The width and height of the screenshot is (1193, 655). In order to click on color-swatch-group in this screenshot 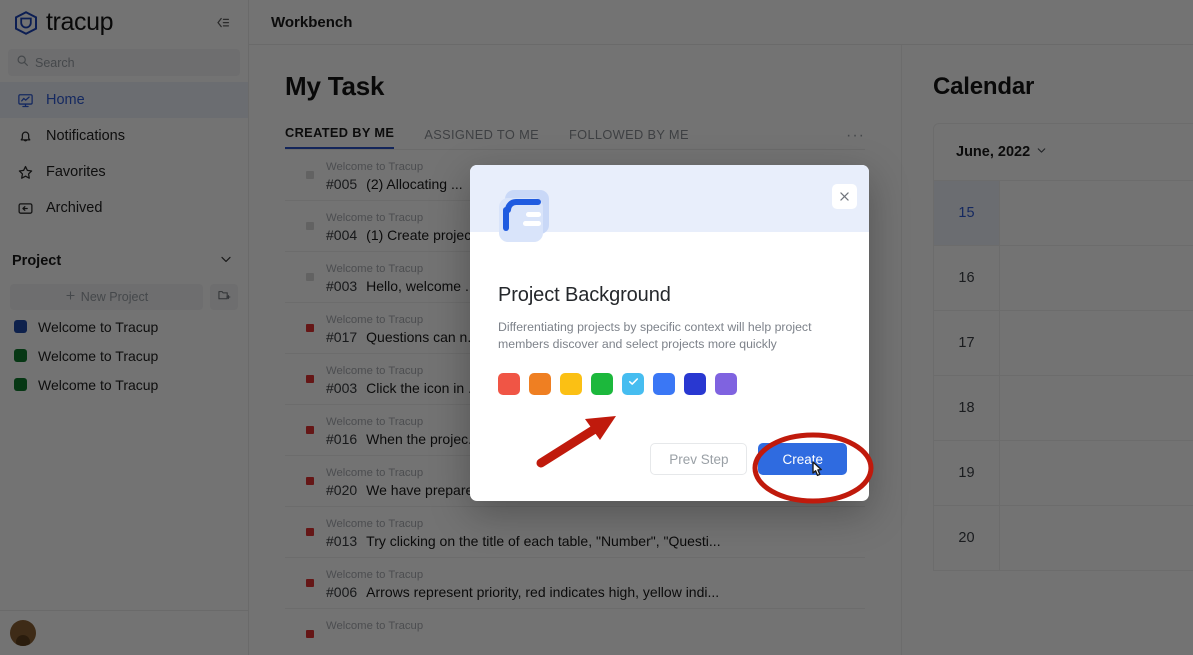, I will do `click(669, 384)`.